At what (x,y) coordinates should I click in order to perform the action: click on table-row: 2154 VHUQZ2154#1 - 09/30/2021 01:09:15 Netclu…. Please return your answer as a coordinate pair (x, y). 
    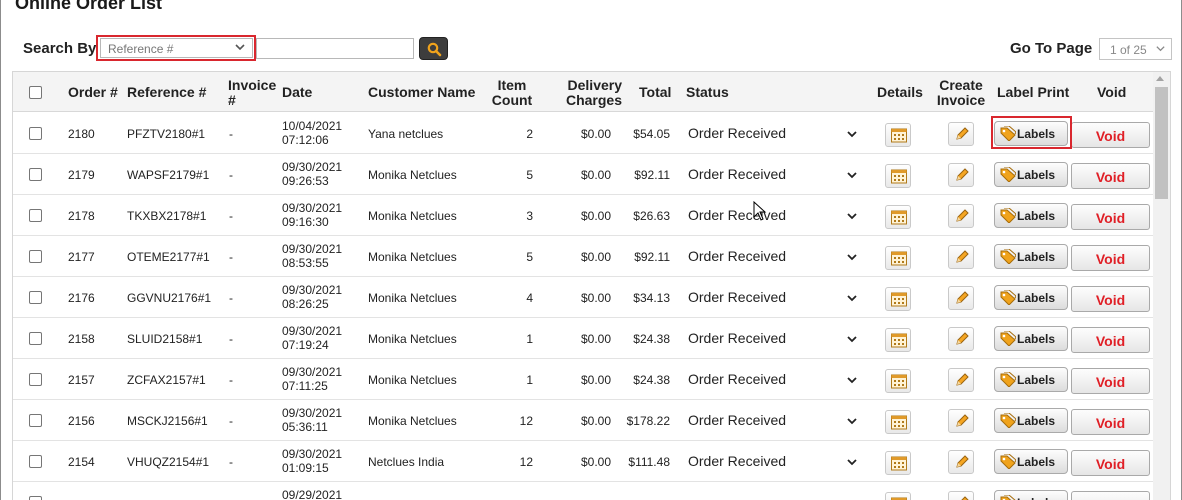
    Looking at the image, I should click on (584, 461).